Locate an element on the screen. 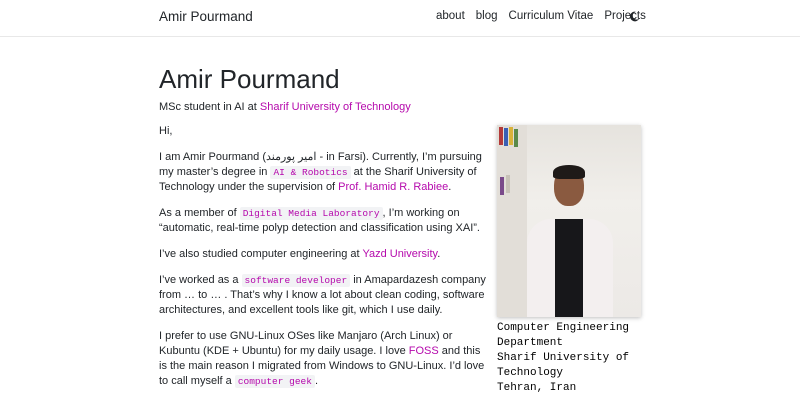  nav-menu: about blog Curriculum Vitae Projects is located at coordinates (541, 16).